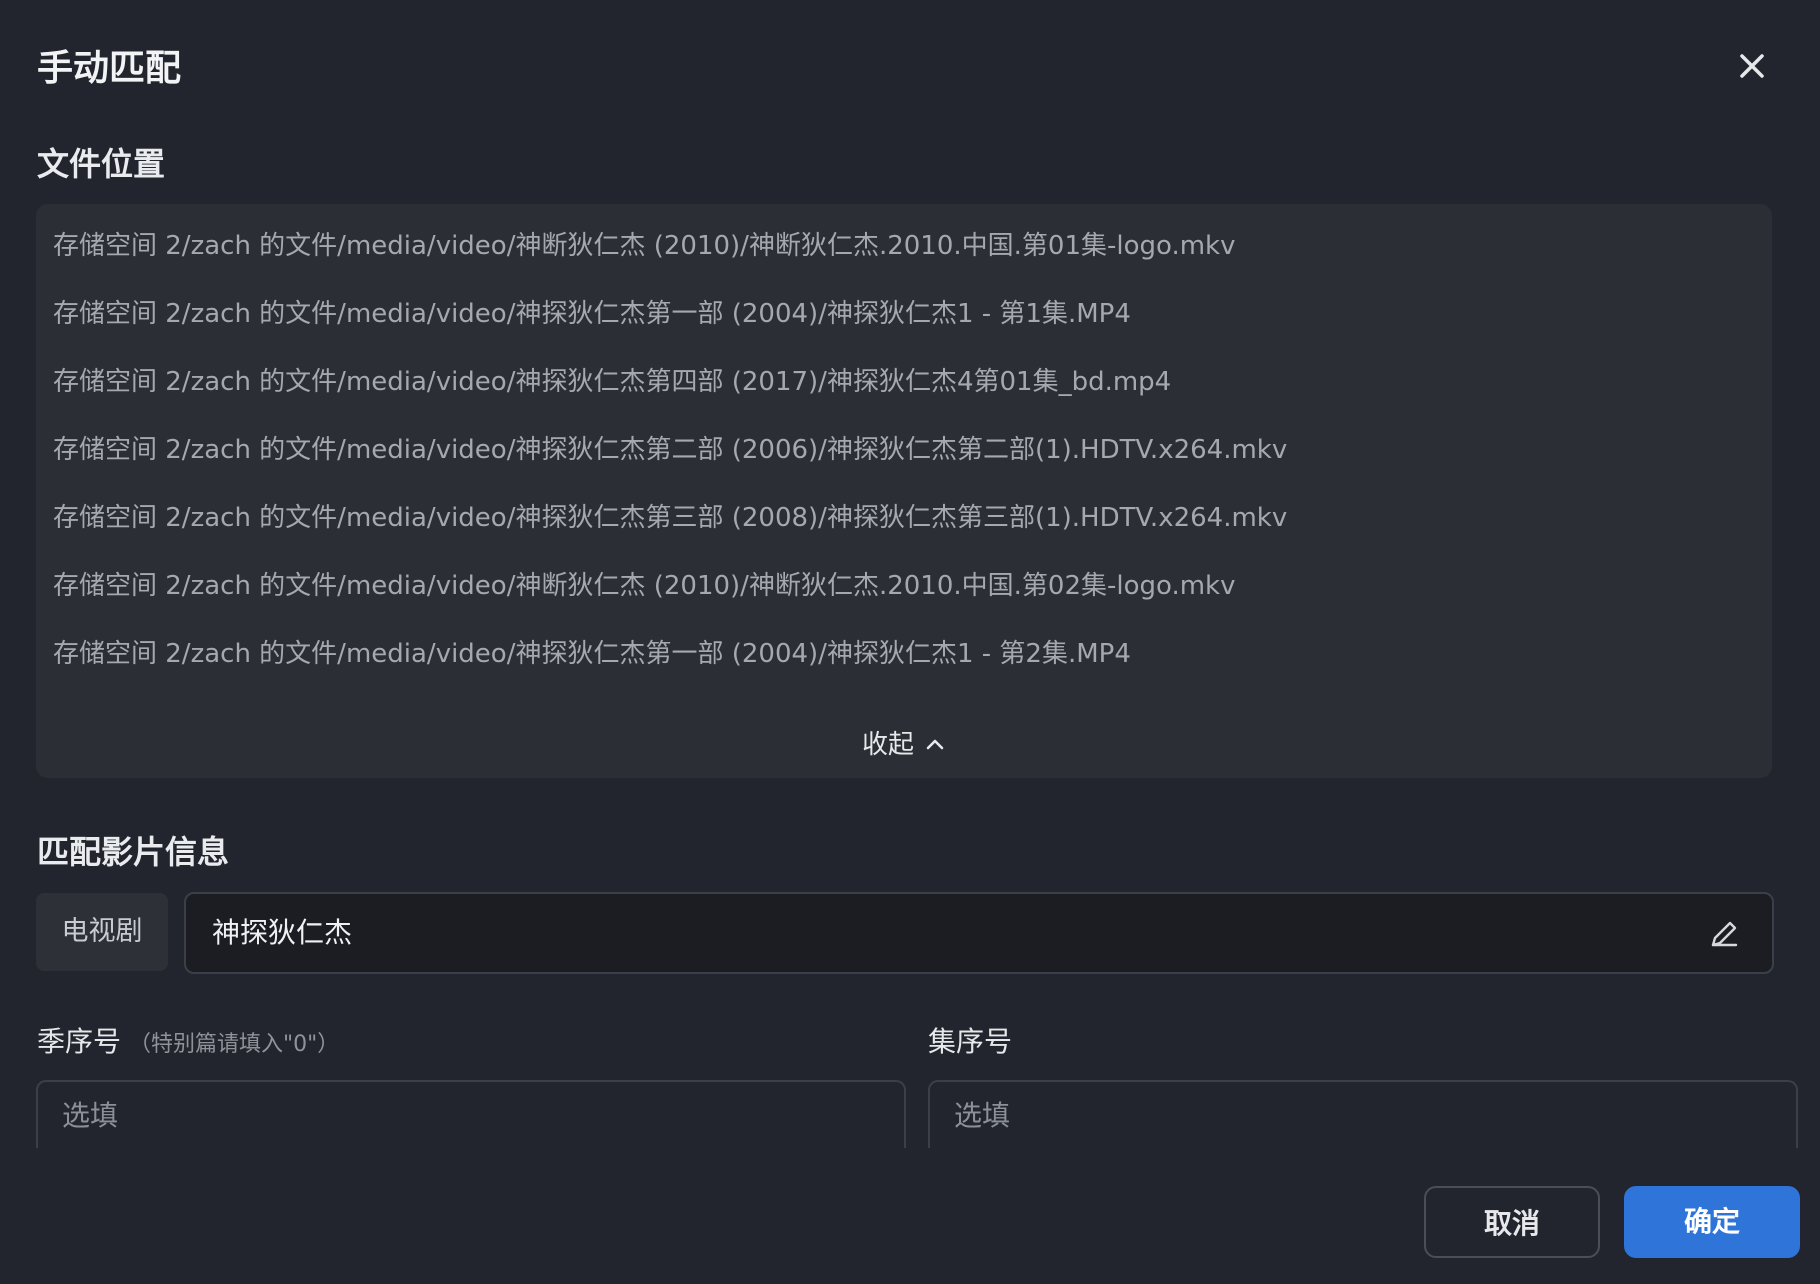  What do you see at coordinates (471, 1114) in the screenshot?
I see `season-input` at bounding box center [471, 1114].